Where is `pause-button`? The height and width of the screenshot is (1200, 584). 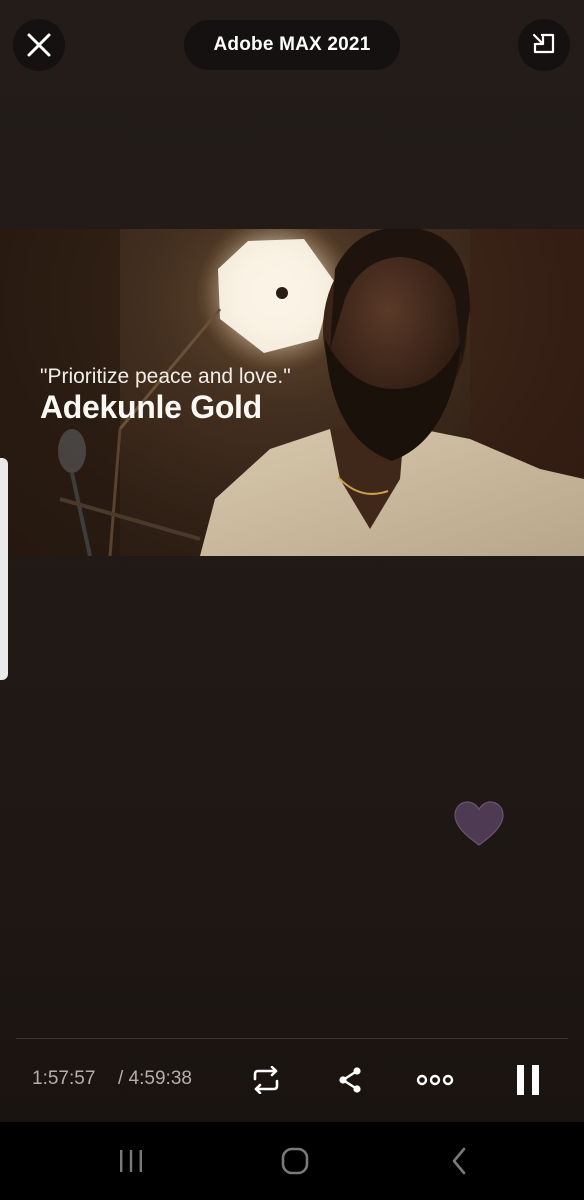
pause-button is located at coordinates (528, 1080).